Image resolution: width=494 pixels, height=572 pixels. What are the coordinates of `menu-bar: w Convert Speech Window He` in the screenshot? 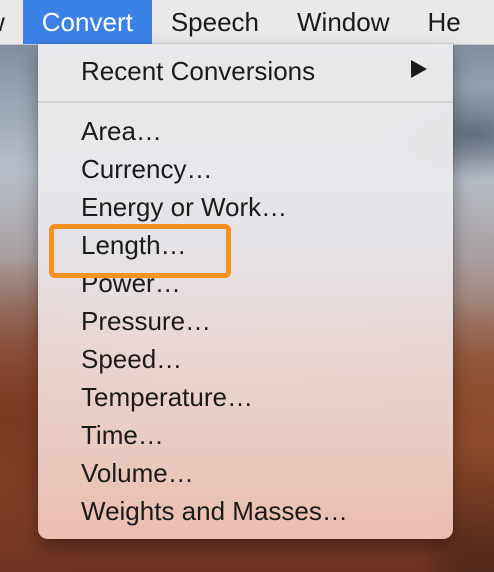 It's located at (247, 22).